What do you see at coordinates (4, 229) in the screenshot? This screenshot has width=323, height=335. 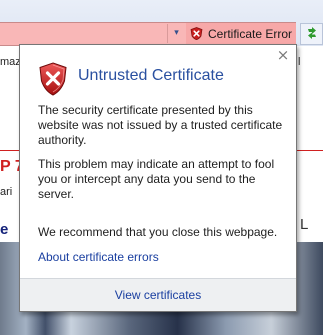 I see `page-heading-fragment: e` at bounding box center [4, 229].